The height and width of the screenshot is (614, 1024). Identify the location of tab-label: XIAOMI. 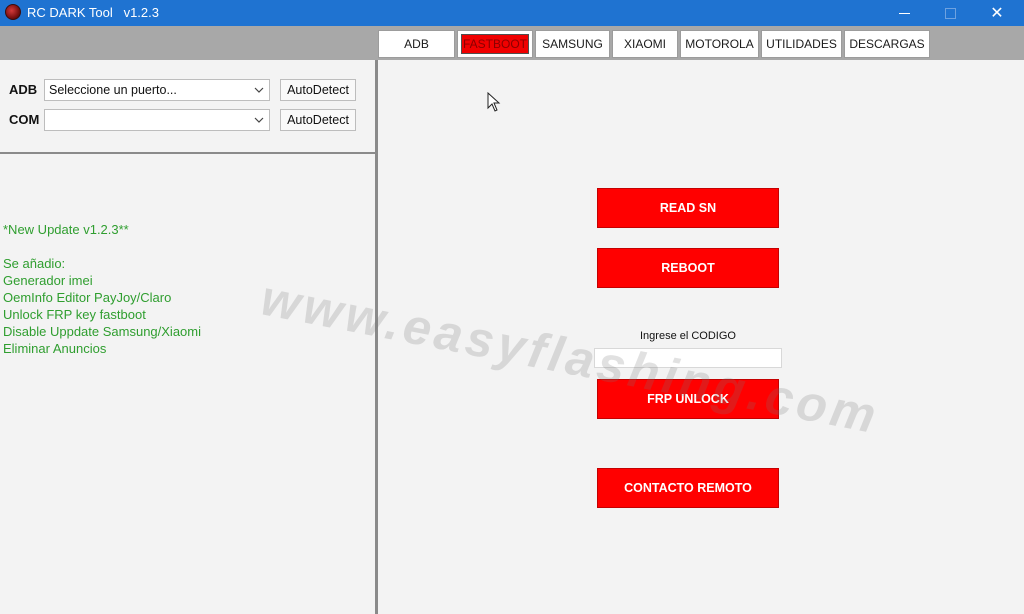
(644, 44).